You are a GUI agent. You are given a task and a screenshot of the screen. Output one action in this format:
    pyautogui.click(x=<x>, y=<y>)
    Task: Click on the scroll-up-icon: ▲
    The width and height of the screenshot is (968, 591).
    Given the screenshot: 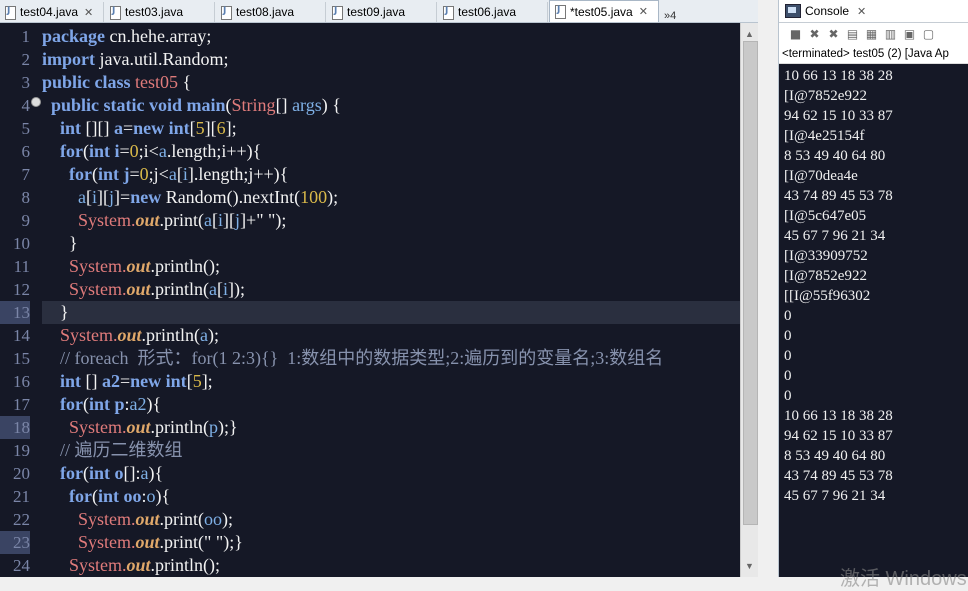 What is the action you would take?
    pyautogui.click(x=749, y=34)
    